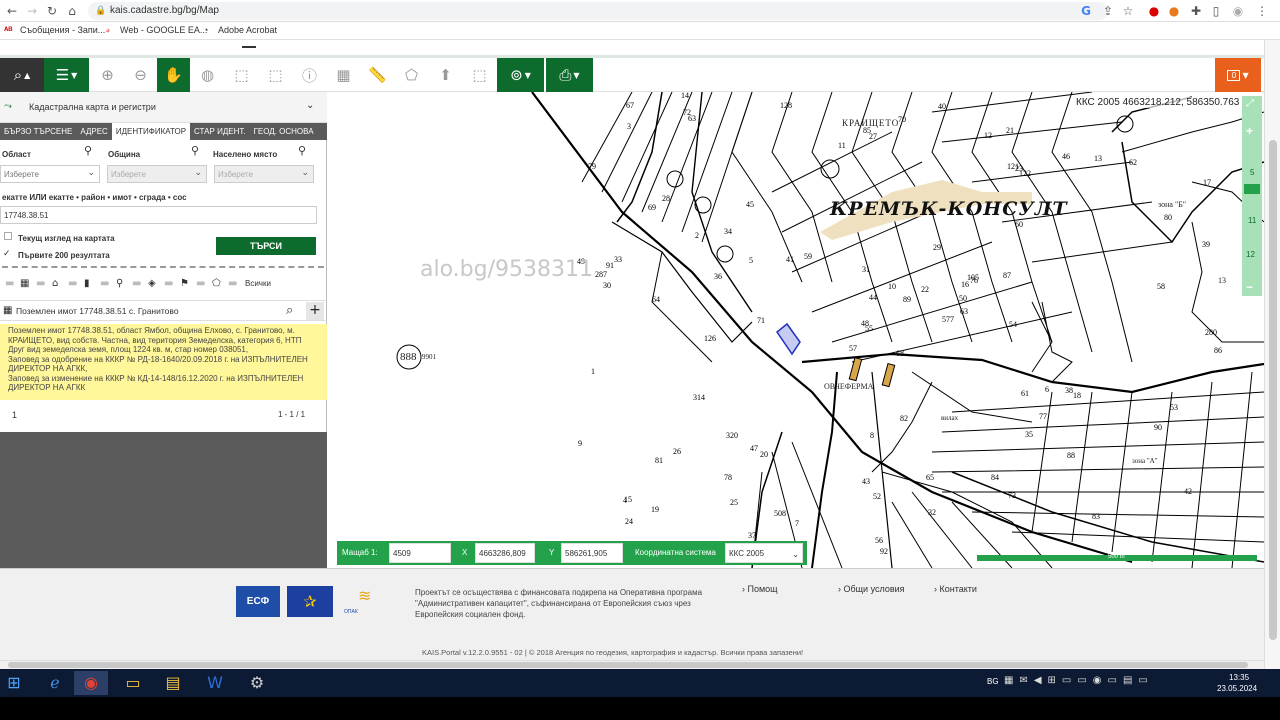 This screenshot has width=1280, height=720. Describe the element at coordinates (1249, 131) in the screenshot. I see `zoom-plus-icon: +` at that location.